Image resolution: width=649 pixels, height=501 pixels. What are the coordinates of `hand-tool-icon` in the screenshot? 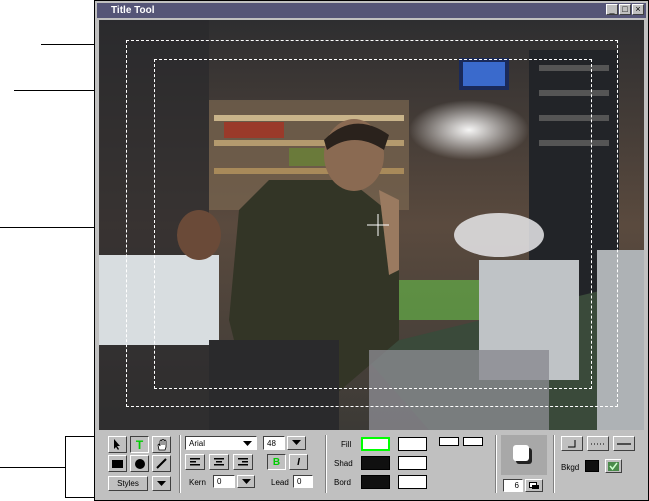 It's located at (161, 444).